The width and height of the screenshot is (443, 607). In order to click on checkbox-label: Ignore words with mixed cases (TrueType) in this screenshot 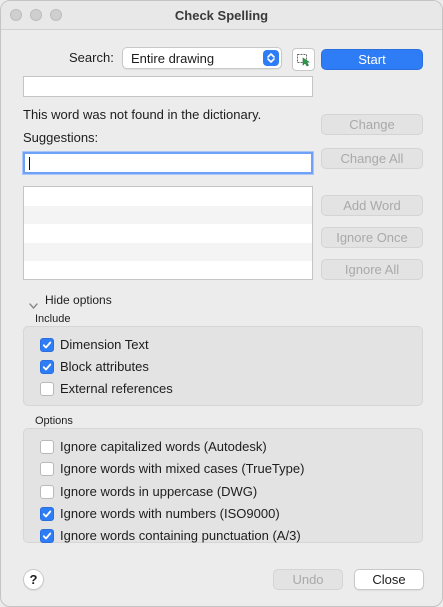, I will do `click(182, 468)`.